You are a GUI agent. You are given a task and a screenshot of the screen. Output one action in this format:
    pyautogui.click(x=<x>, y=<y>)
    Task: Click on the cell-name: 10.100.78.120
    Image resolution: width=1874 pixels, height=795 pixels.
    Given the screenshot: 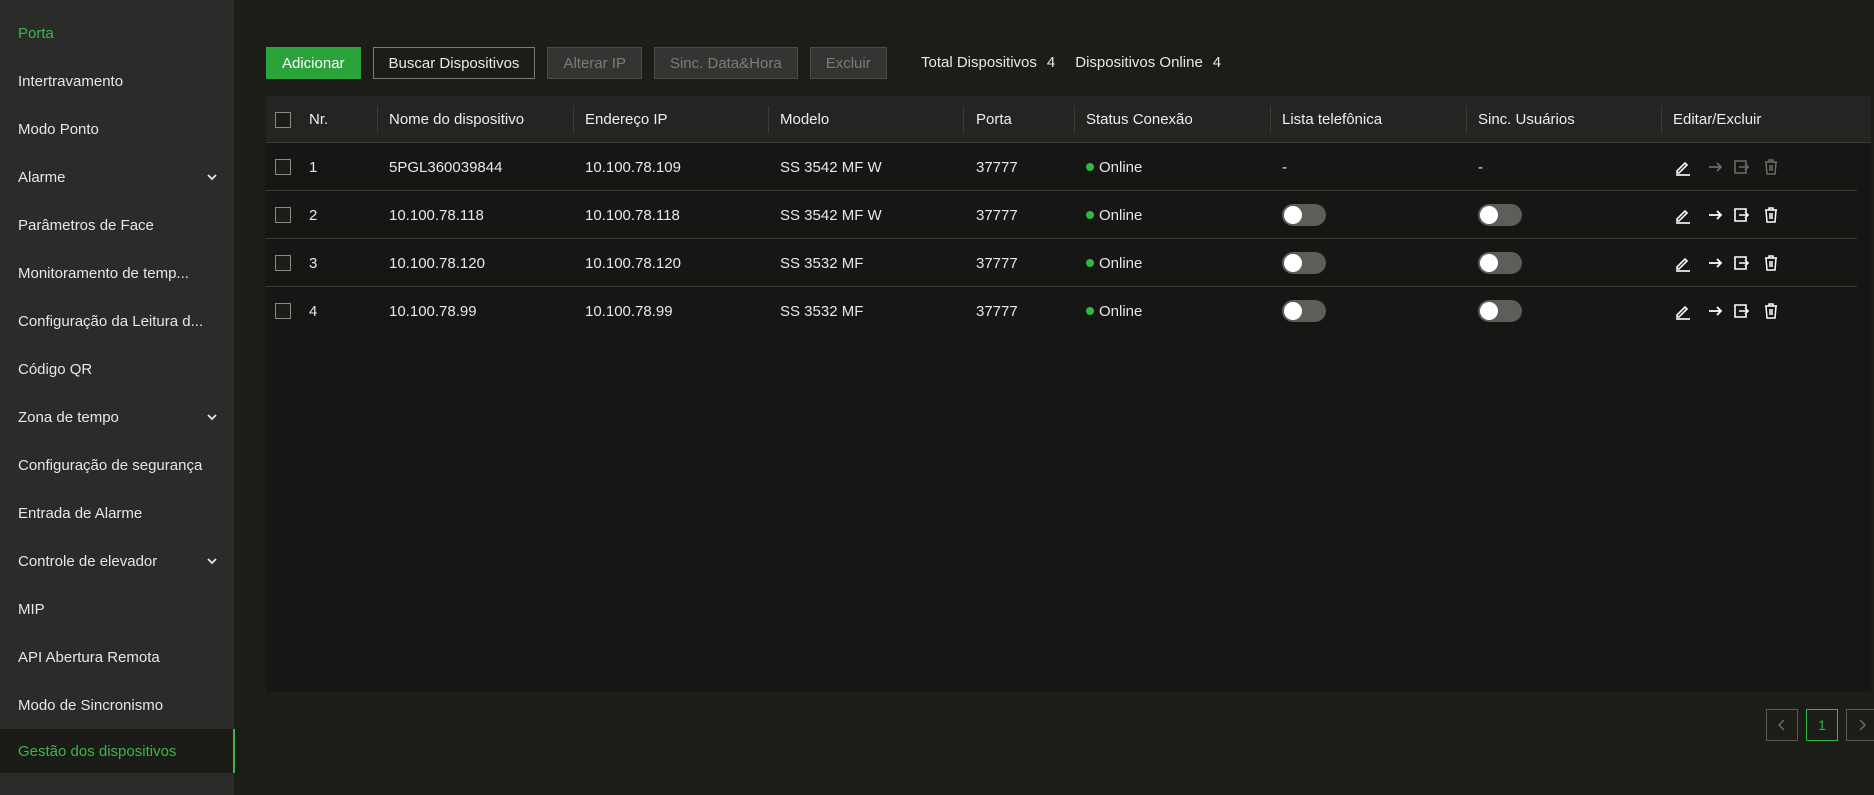 What is the action you would take?
    pyautogui.click(x=437, y=263)
    